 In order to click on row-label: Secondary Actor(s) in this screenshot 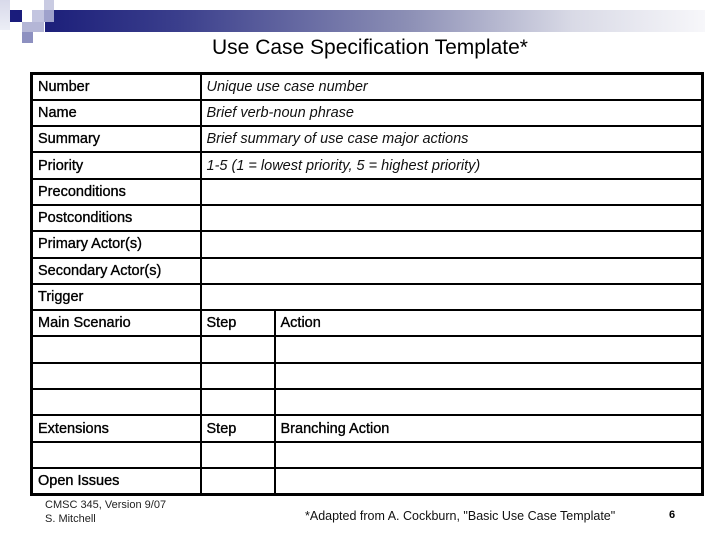, I will do `click(116, 270)`.